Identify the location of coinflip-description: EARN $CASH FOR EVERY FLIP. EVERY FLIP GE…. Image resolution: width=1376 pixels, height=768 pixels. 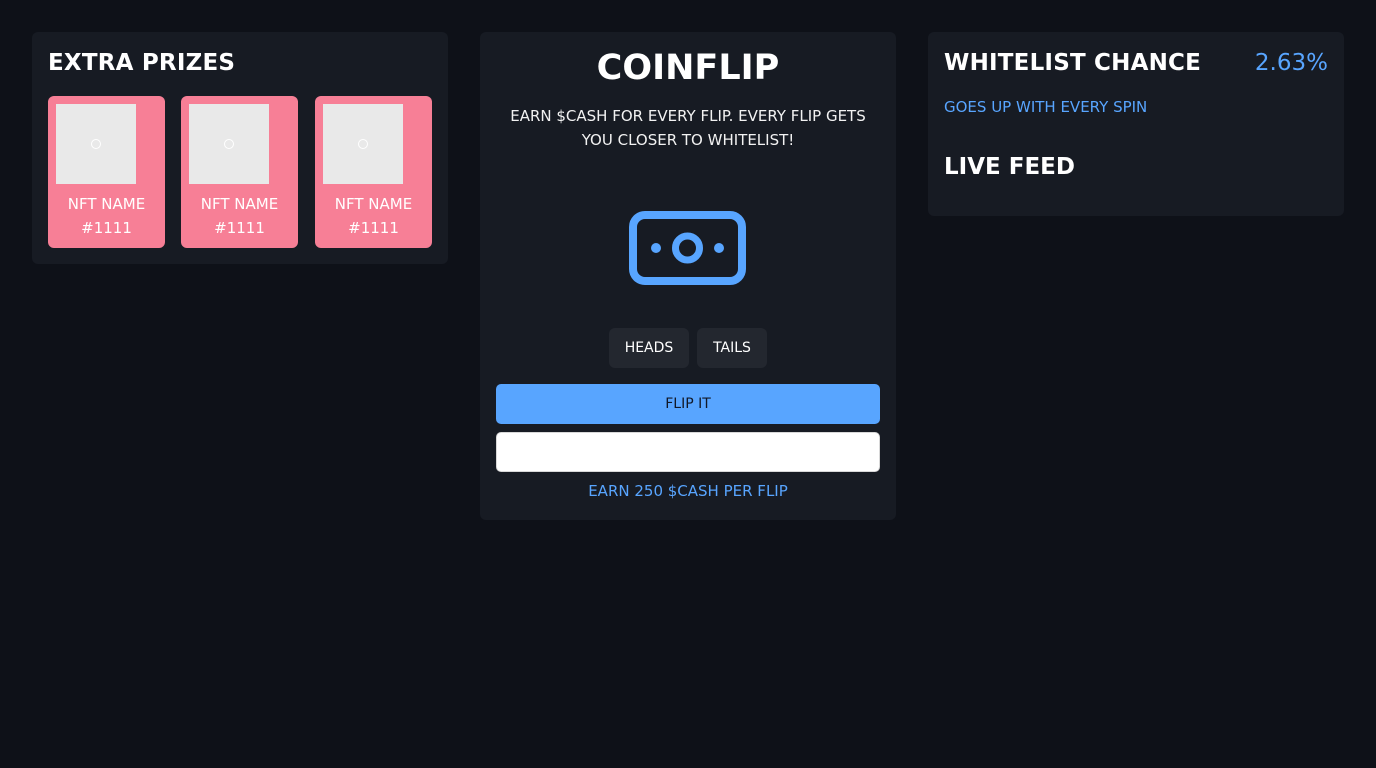
(688, 128).